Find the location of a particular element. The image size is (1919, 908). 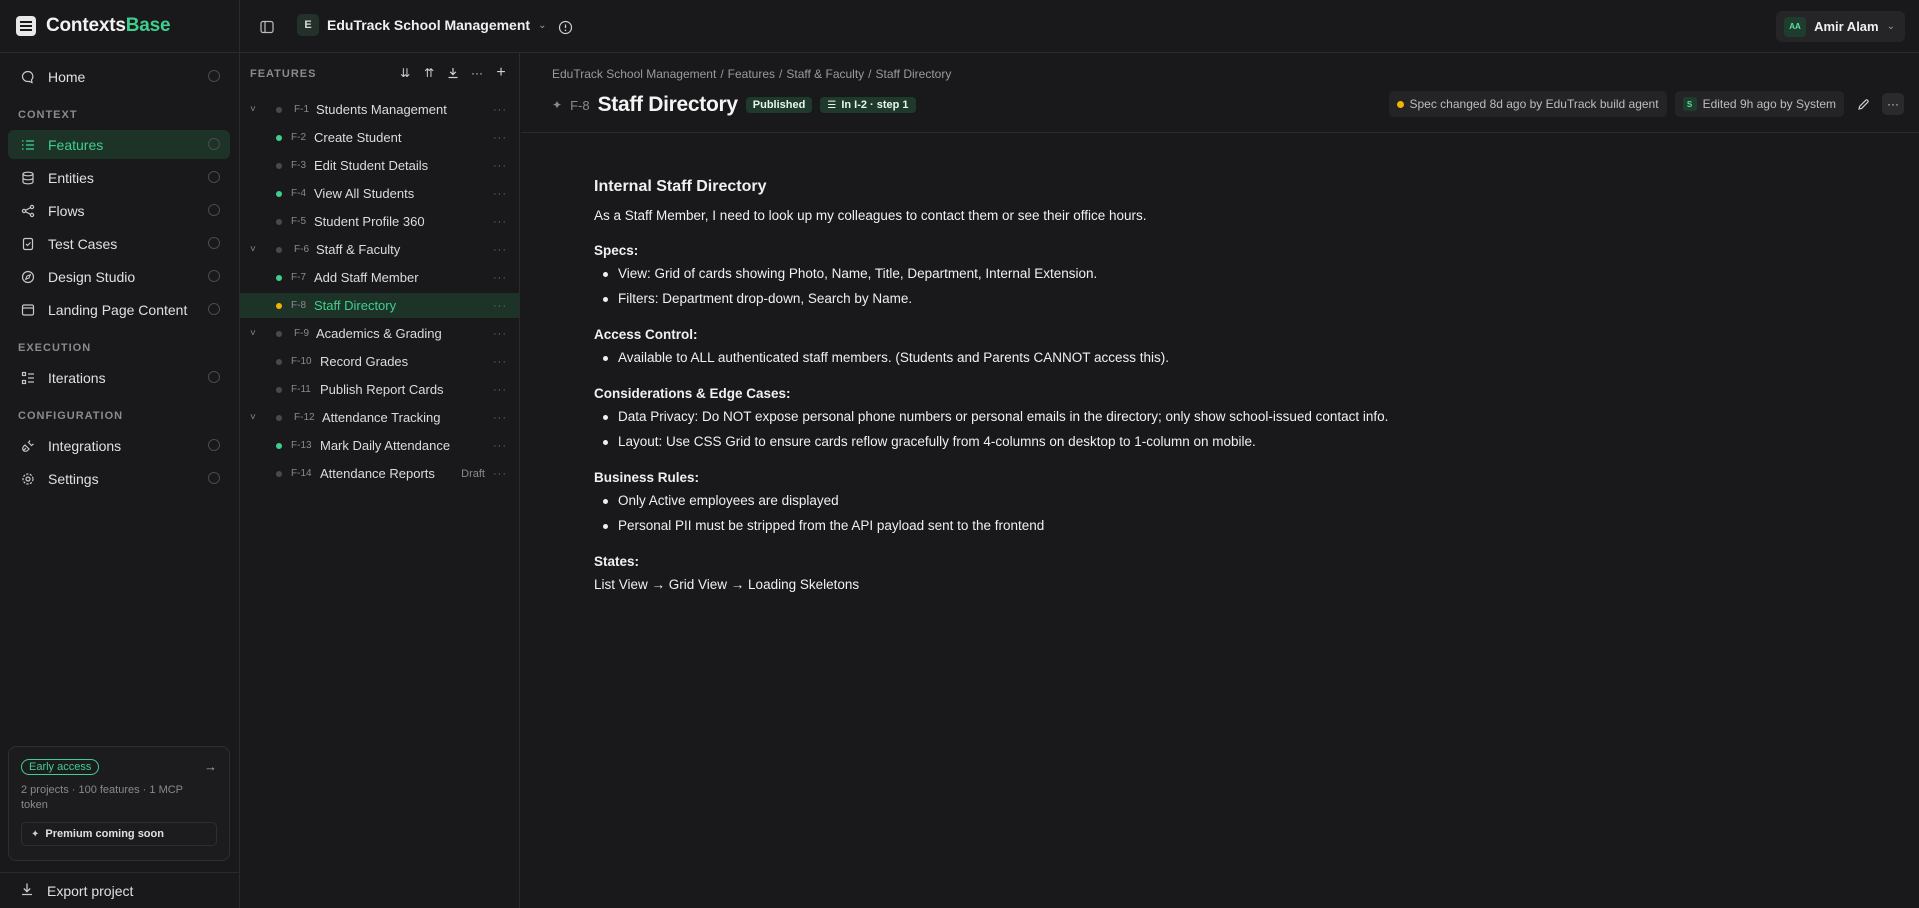

feature-name: Staff Directory is located at coordinates (355, 305).